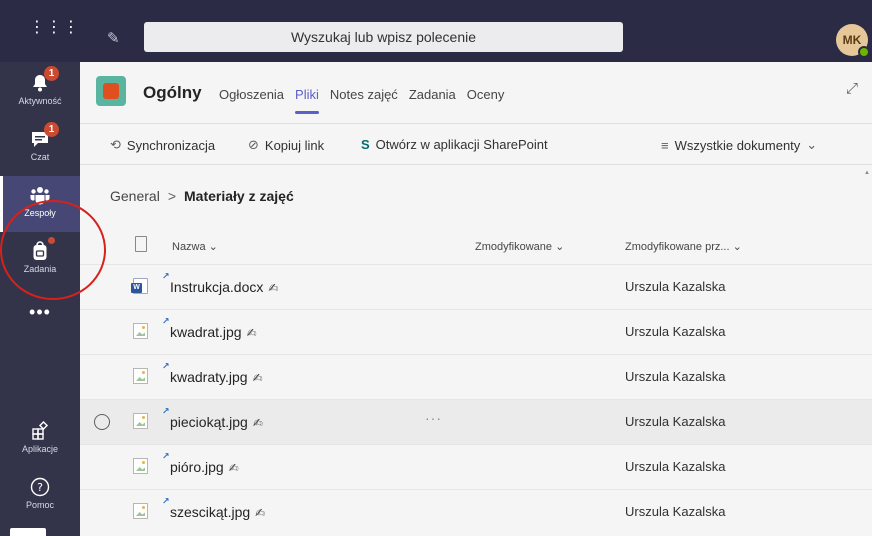 The width and height of the screenshot is (872, 536). I want to click on breadcrumb: General > Materiały z zajęć, so click(202, 196).